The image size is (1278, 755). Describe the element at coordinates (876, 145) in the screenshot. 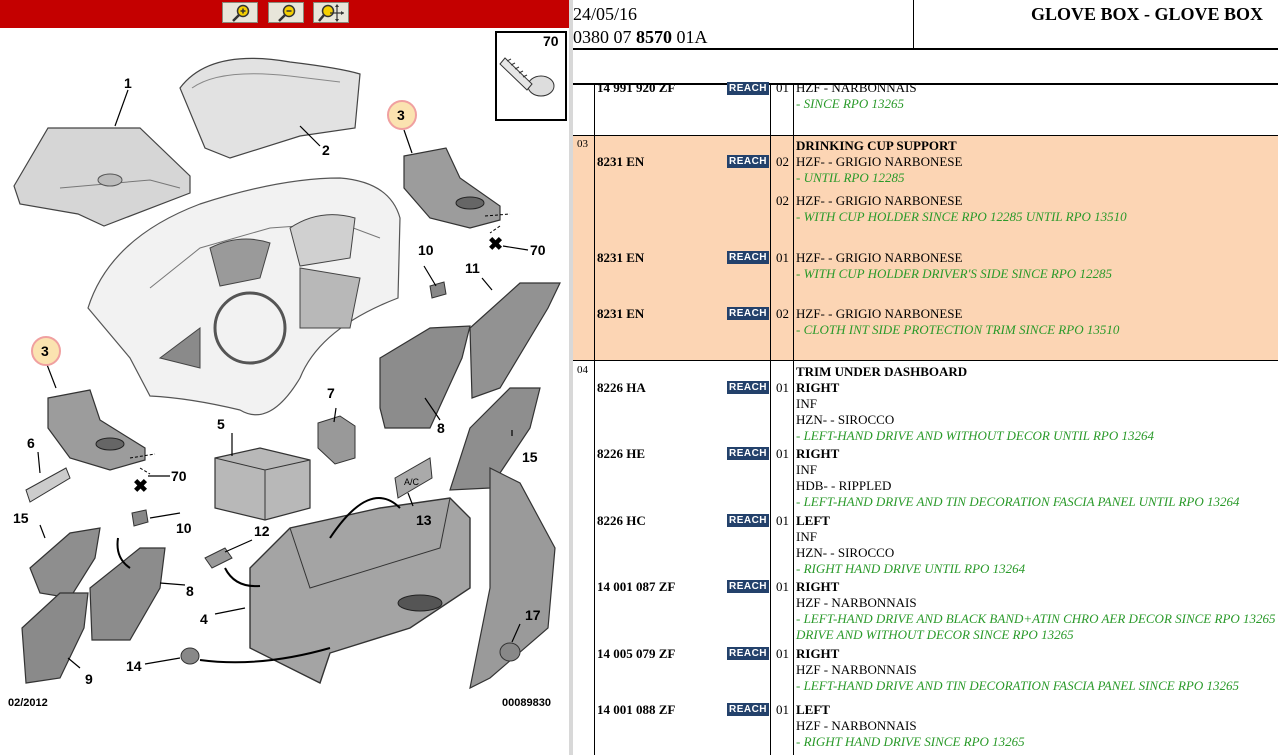

I see `section-heading: DRINKING CUP SUPPORT` at that location.